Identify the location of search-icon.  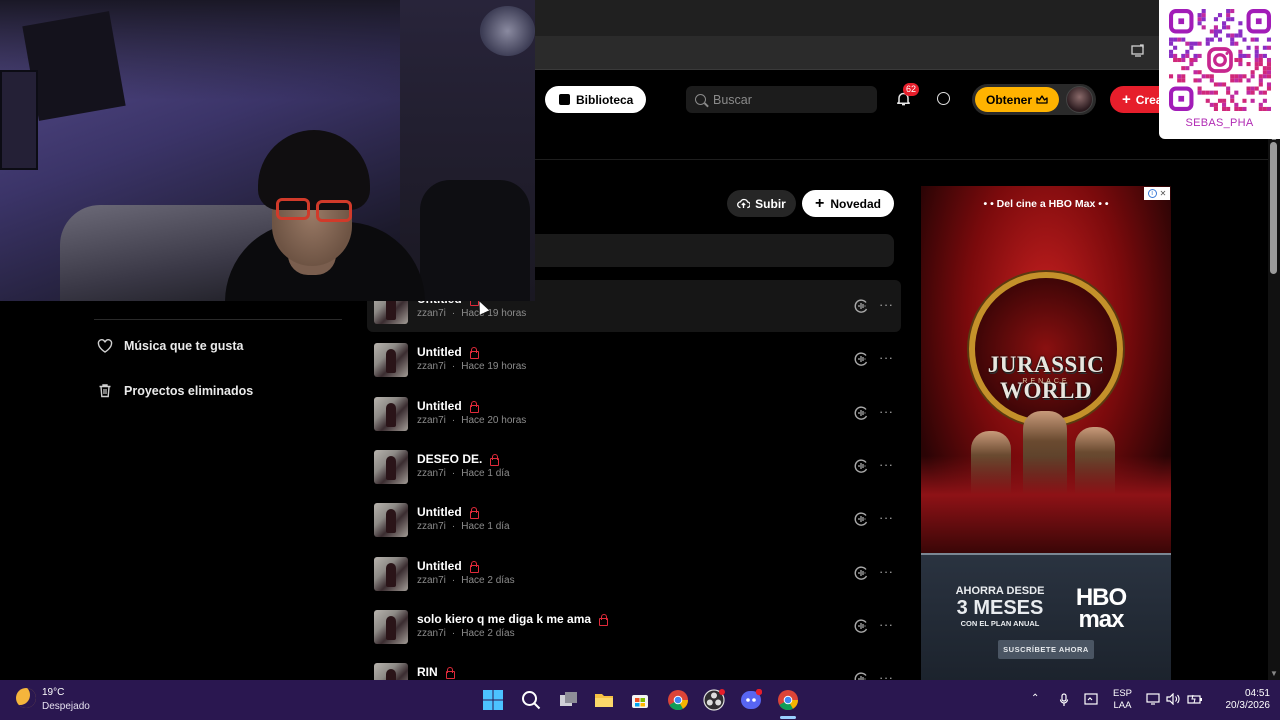
(531, 700).